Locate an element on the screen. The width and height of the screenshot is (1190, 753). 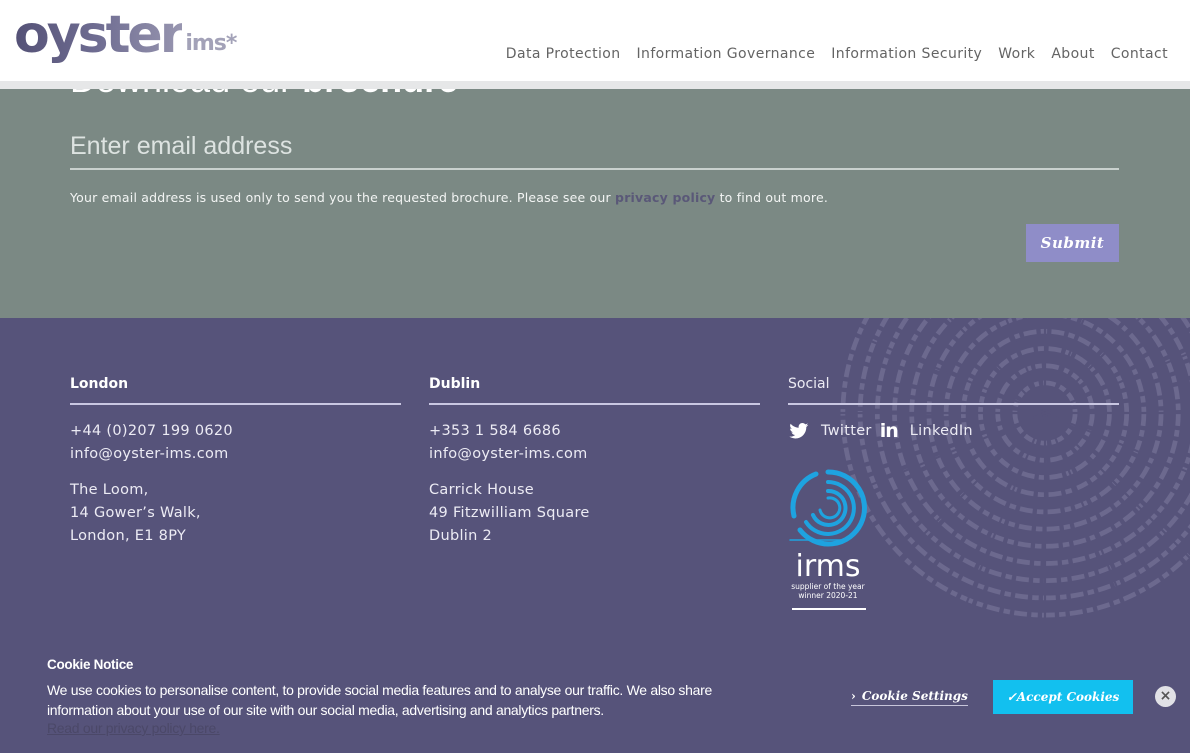
logo: oyster ims* is located at coordinates (125, 35).